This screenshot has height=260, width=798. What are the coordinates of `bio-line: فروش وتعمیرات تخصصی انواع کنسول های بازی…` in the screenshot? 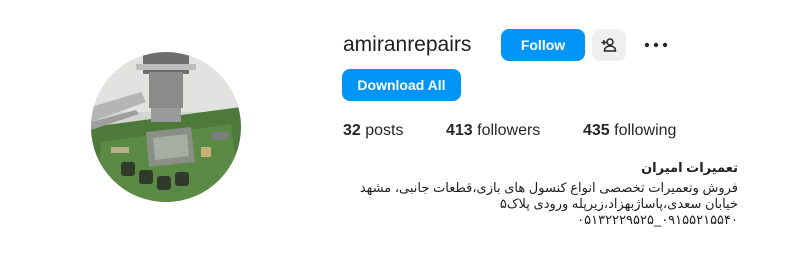 It's located at (548, 187).